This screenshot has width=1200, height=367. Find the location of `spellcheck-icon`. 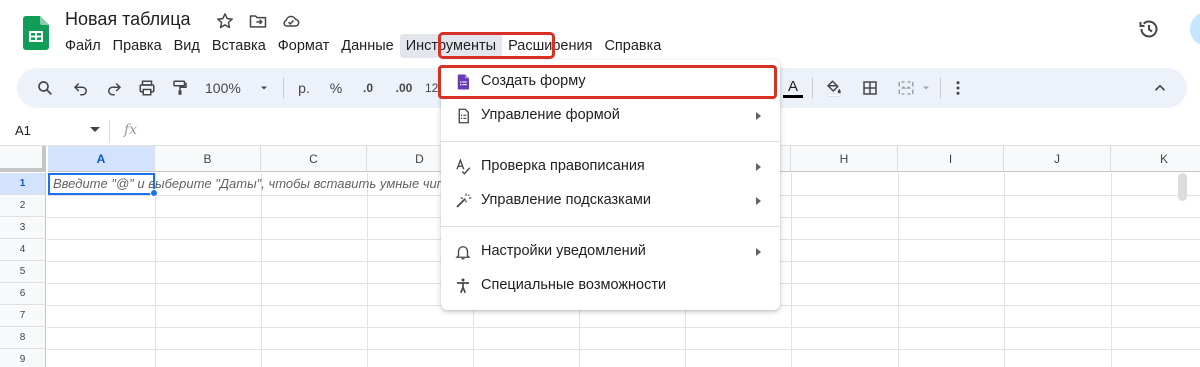

spellcheck-icon is located at coordinates (463, 167).